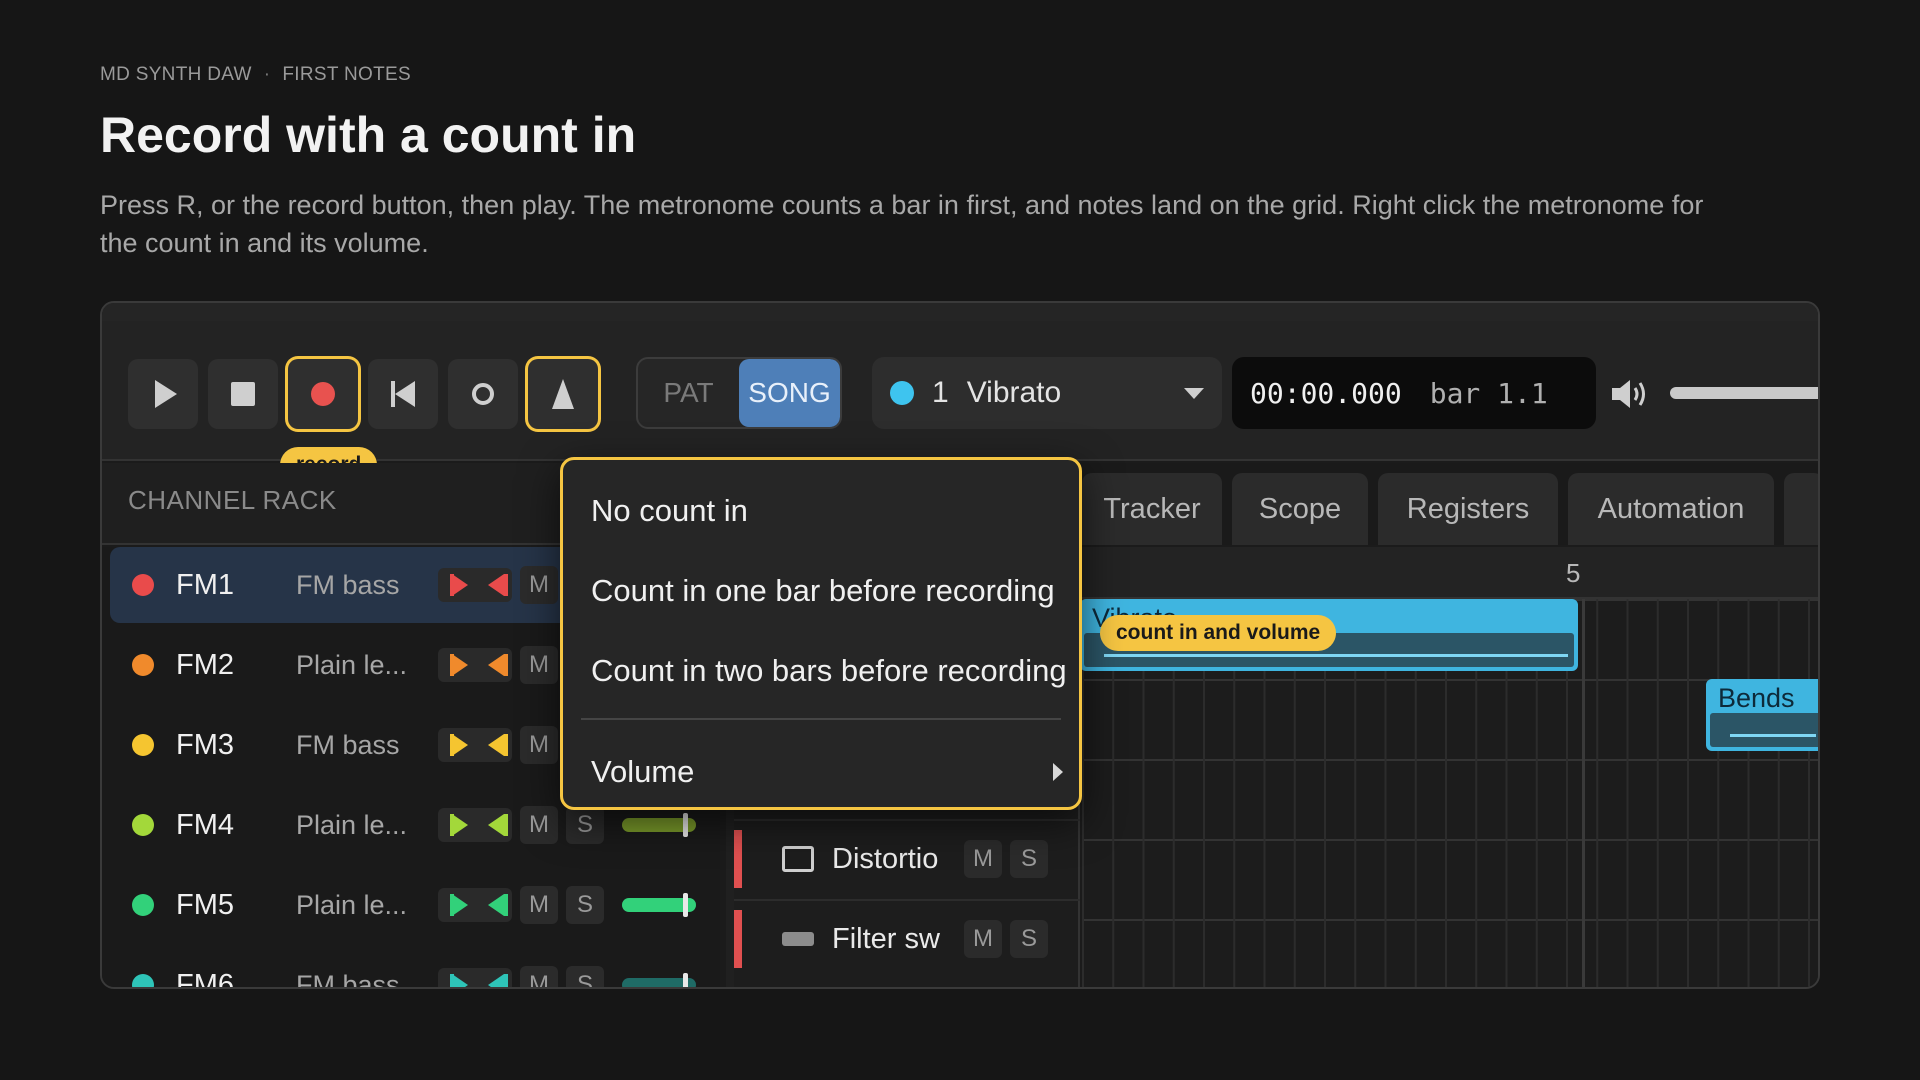 The image size is (1920, 1080). I want to click on transport-toolbar: PAT SONG 1 Vibrato 00:00.000 bar 1.1, so click(960, 391).